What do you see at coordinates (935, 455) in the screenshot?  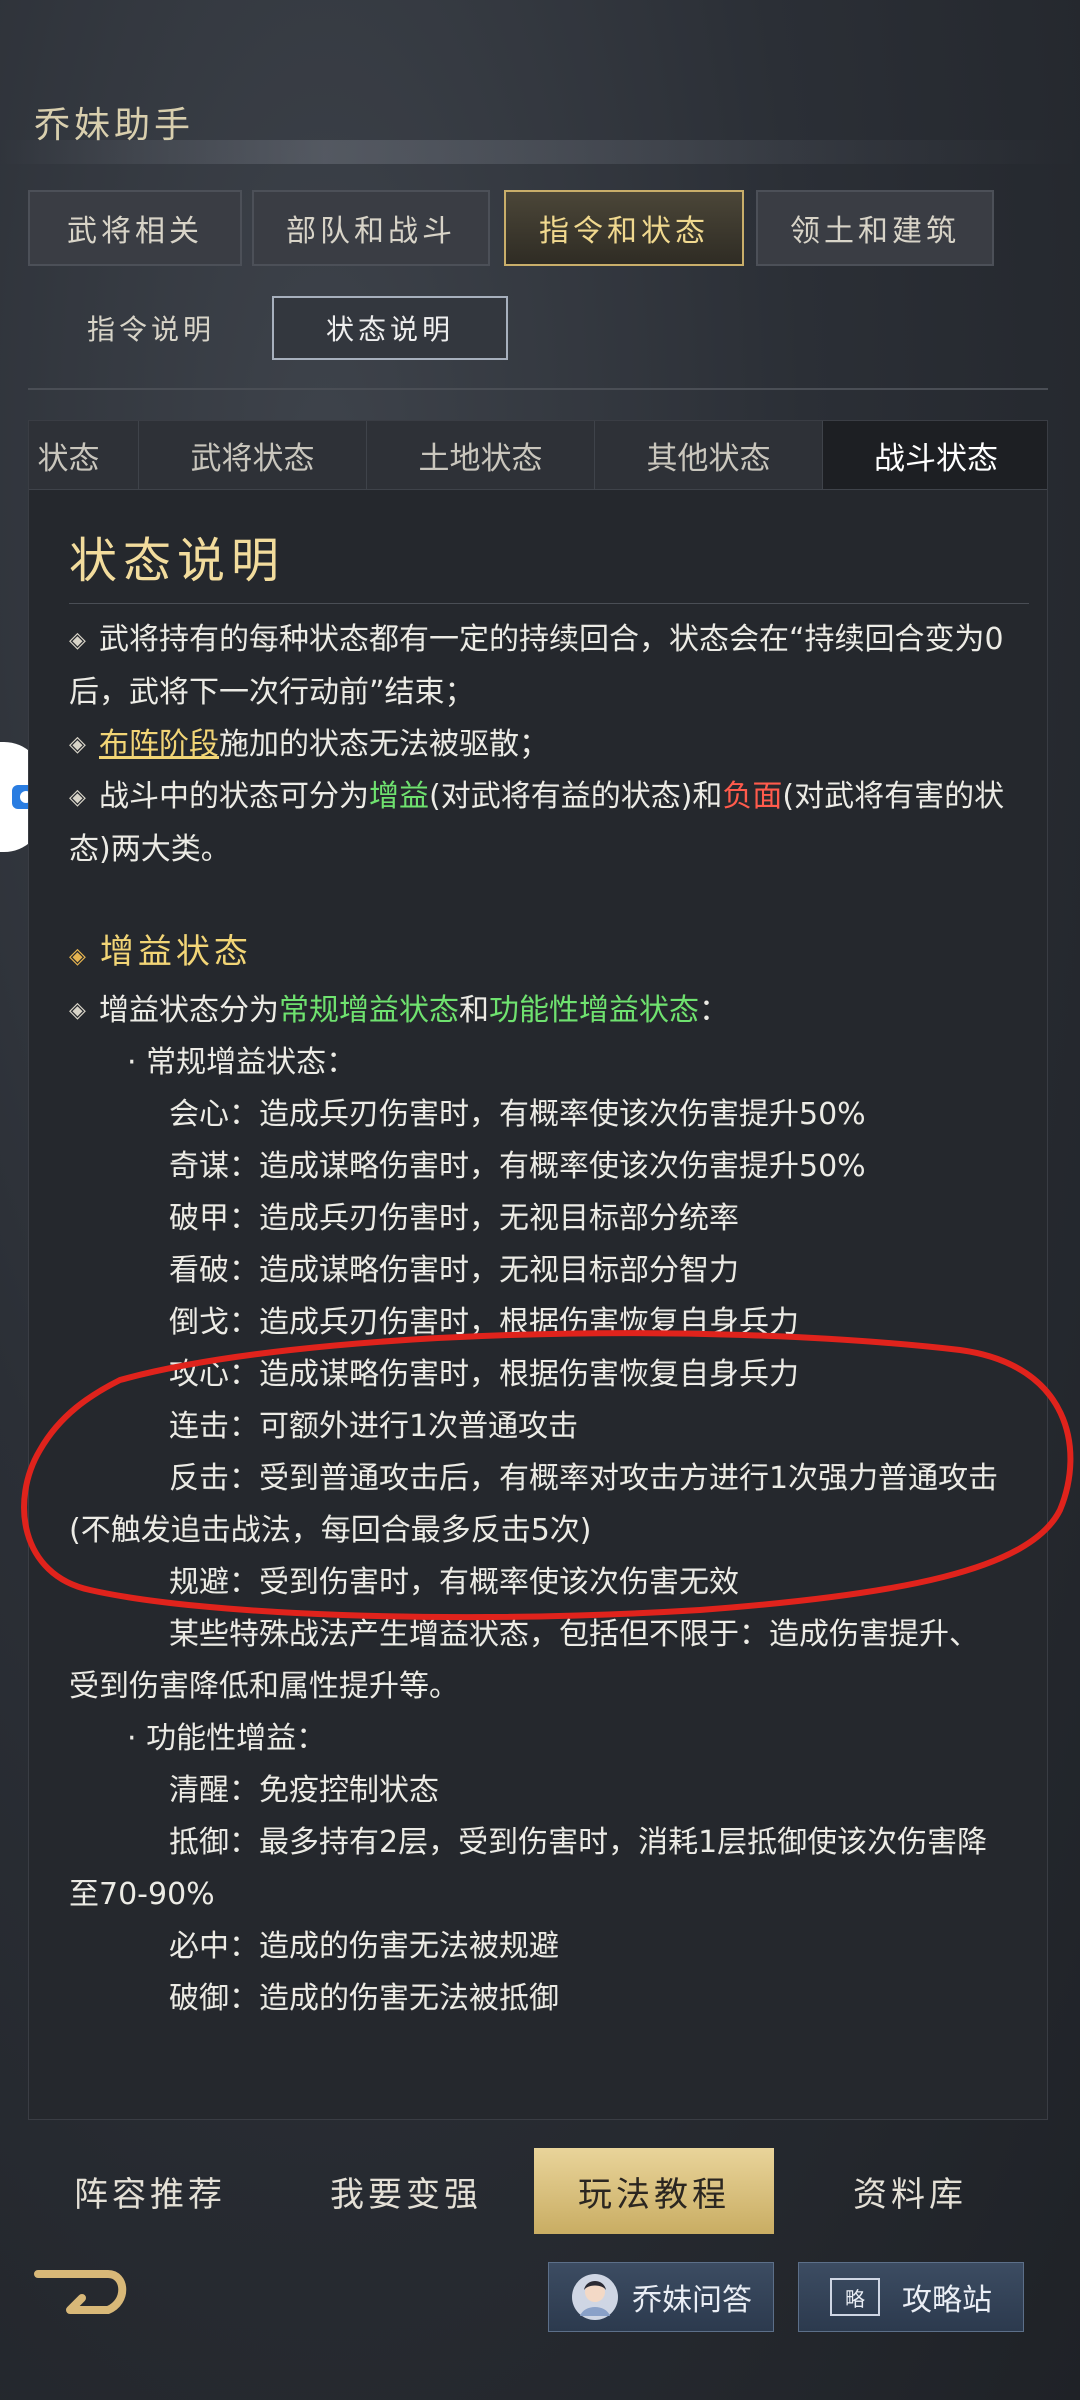 I see `state-tab-battle: 战斗状态` at bounding box center [935, 455].